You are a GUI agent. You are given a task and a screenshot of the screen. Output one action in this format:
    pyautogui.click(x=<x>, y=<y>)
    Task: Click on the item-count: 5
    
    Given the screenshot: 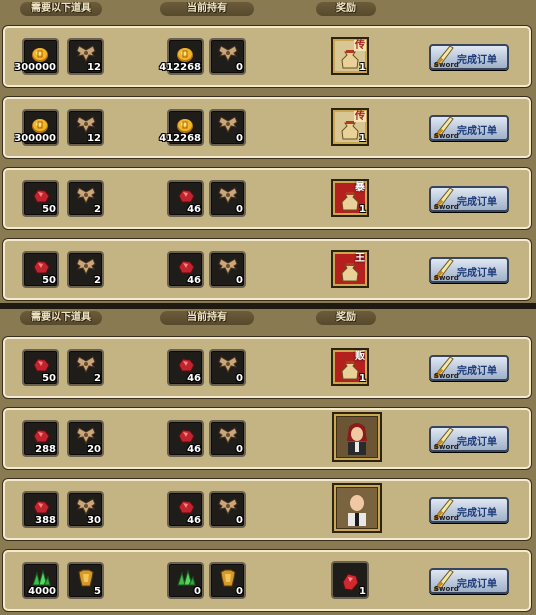 What is the action you would take?
    pyautogui.click(x=97, y=591)
    